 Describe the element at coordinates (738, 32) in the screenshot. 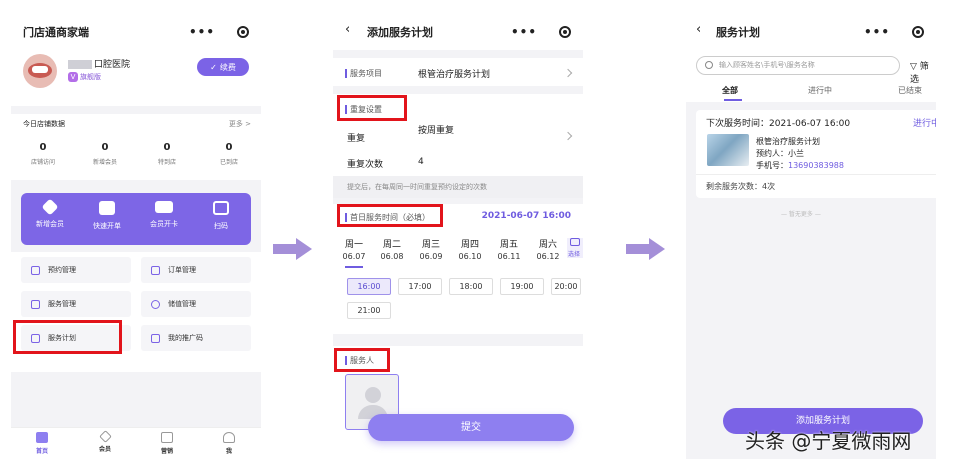

I see `page-title: 服务计划` at that location.